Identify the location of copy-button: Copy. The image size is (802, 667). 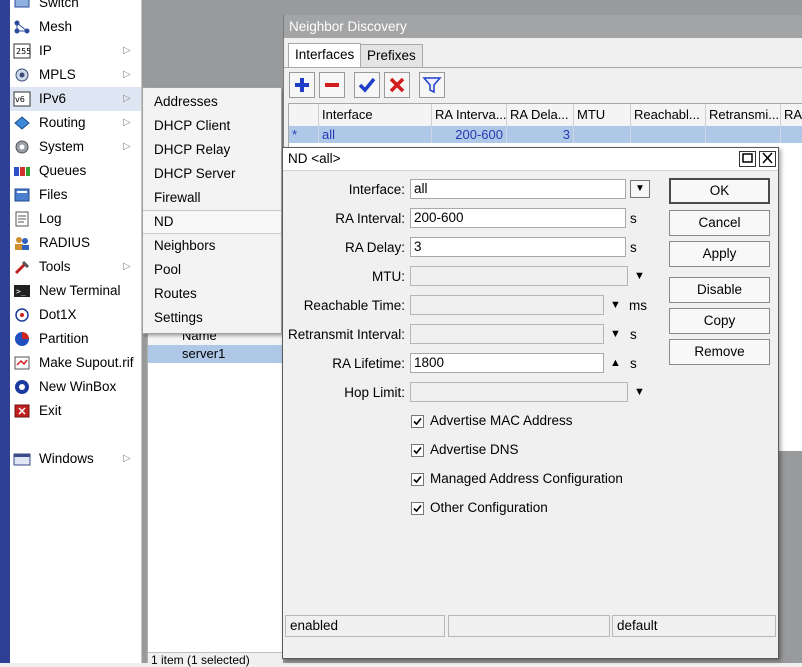
(719, 321).